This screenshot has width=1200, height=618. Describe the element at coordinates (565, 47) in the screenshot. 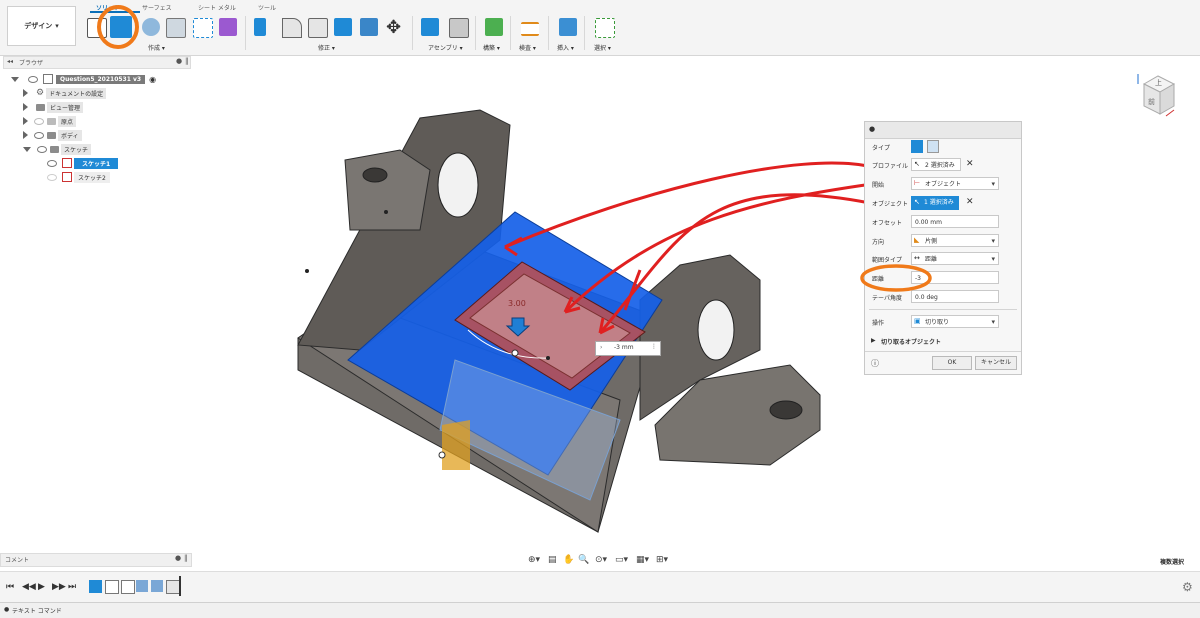

I see `group-insert: 挿入 ▾` at that location.